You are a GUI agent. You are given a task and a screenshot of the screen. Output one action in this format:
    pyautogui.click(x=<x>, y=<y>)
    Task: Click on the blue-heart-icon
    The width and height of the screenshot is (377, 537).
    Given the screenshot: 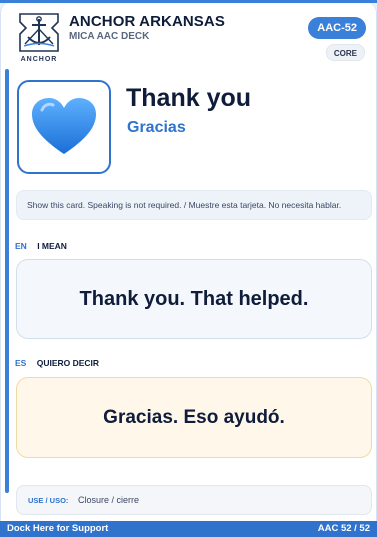 What is the action you would take?
    pyautogui.click(x=64, y=126)
    